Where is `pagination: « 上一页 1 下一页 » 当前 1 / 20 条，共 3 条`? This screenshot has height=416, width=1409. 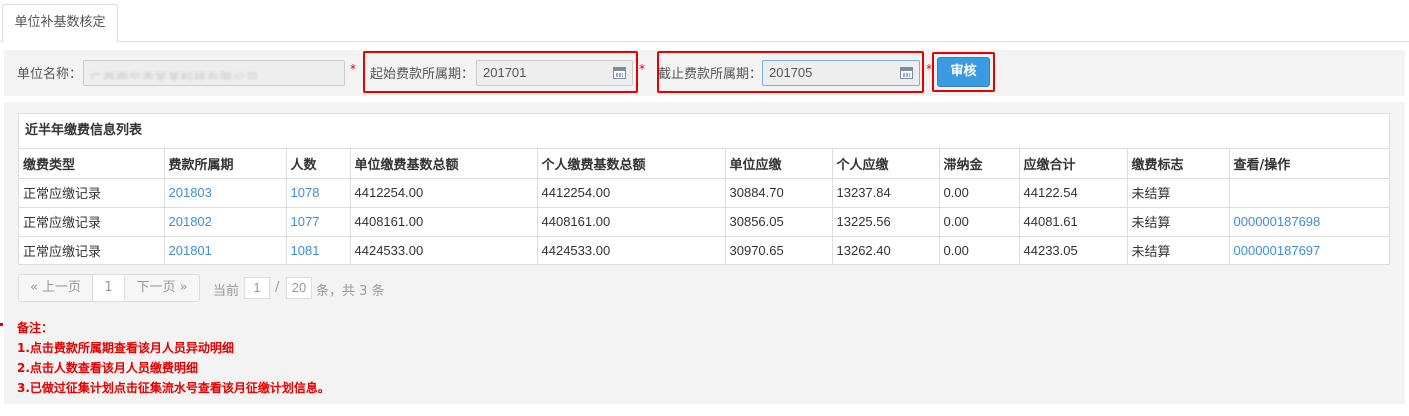
pagination: « 上一页 1 下一页 » 当前 1 / 20 条，共 3 条 is located at coordinates (206, 288).